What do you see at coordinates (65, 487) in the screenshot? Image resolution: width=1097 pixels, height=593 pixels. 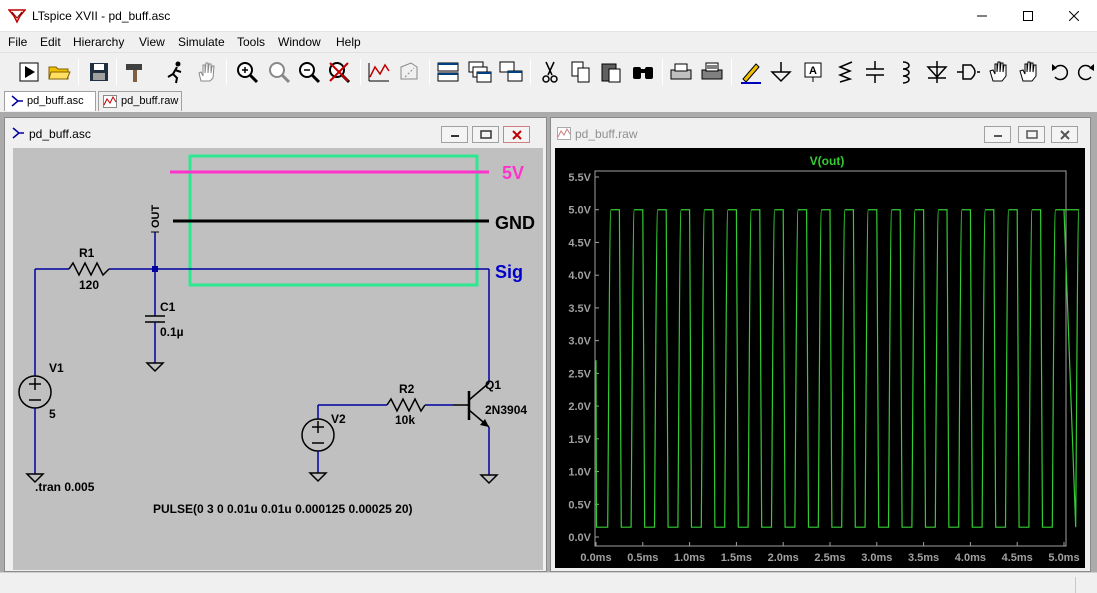 I see `tran-directive: .tran 0.005` at bounding box center [65, 487].